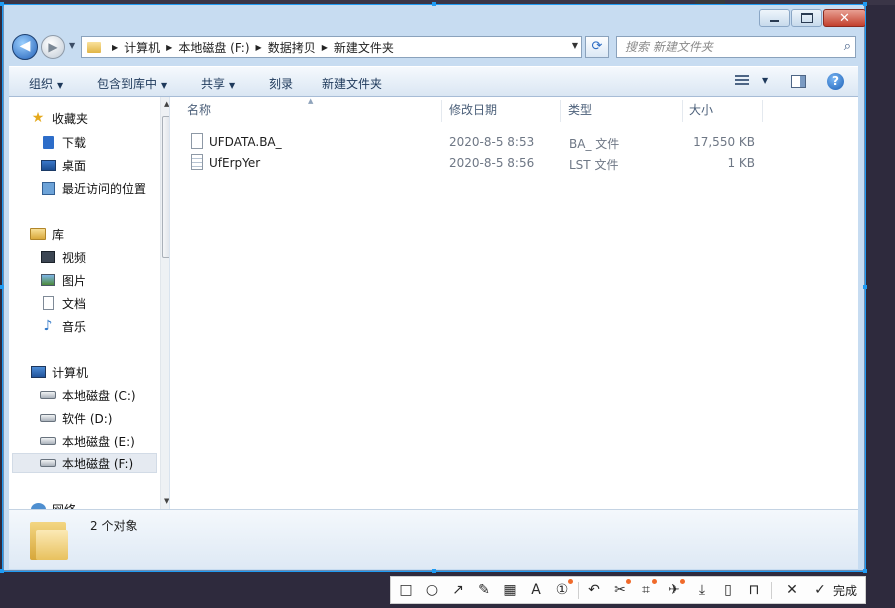 Image resolution: width=895 pixels, height=608 pixels. What do you see at coordinates (702, 590) in the screenshot?
I see `download-icon: ⤓` at bounding box center [702, 590].